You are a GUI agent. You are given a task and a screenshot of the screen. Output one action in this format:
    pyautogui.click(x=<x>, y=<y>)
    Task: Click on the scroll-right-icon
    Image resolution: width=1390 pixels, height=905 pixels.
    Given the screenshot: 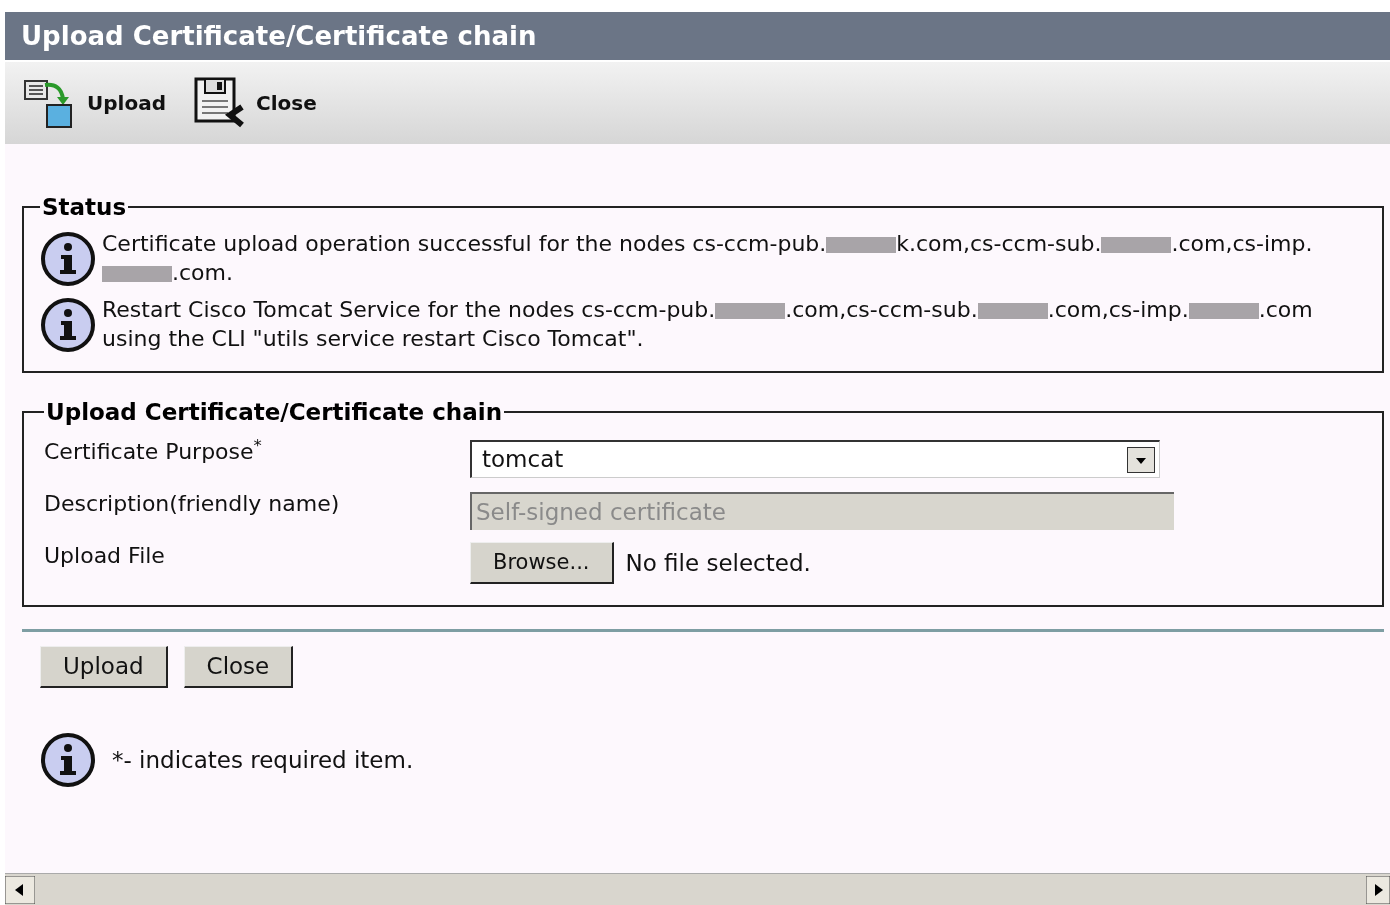 What is the action you would take?
    pyautogui.click(x=1378, y=889)
    